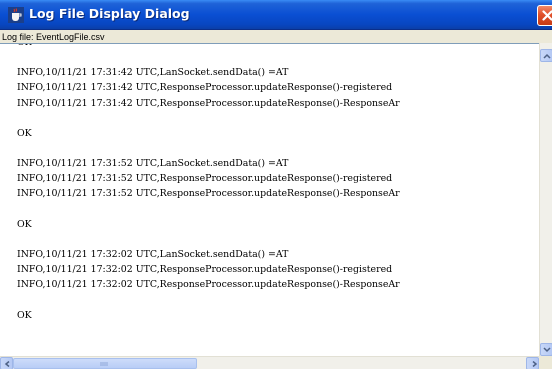 The width and height of the screenshot is (552, 369). What do you see at coordinates (276, 15) in the screenshot?
I see `title-bar: Log File Display Dialog` at bounding box center [276, 15].